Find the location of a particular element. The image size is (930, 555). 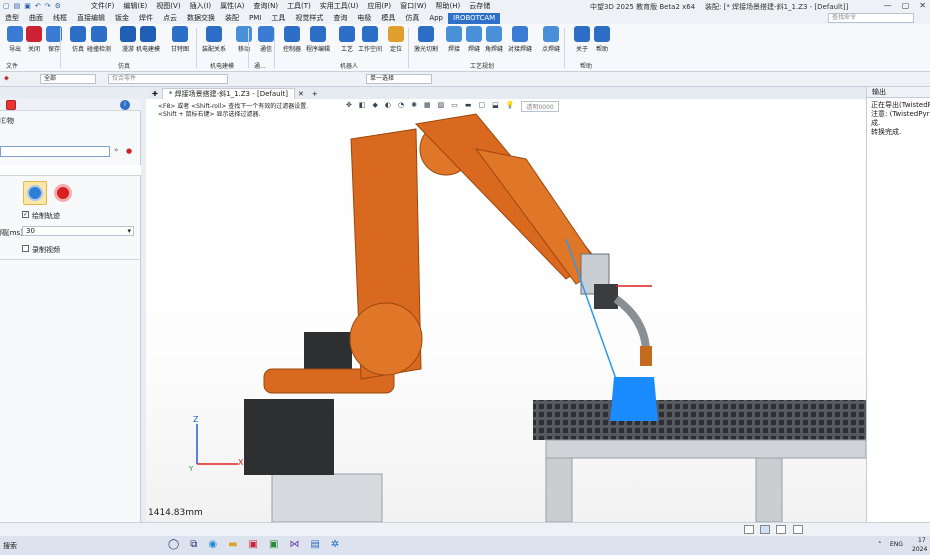

window-icon is located at coordinates (781, 529).